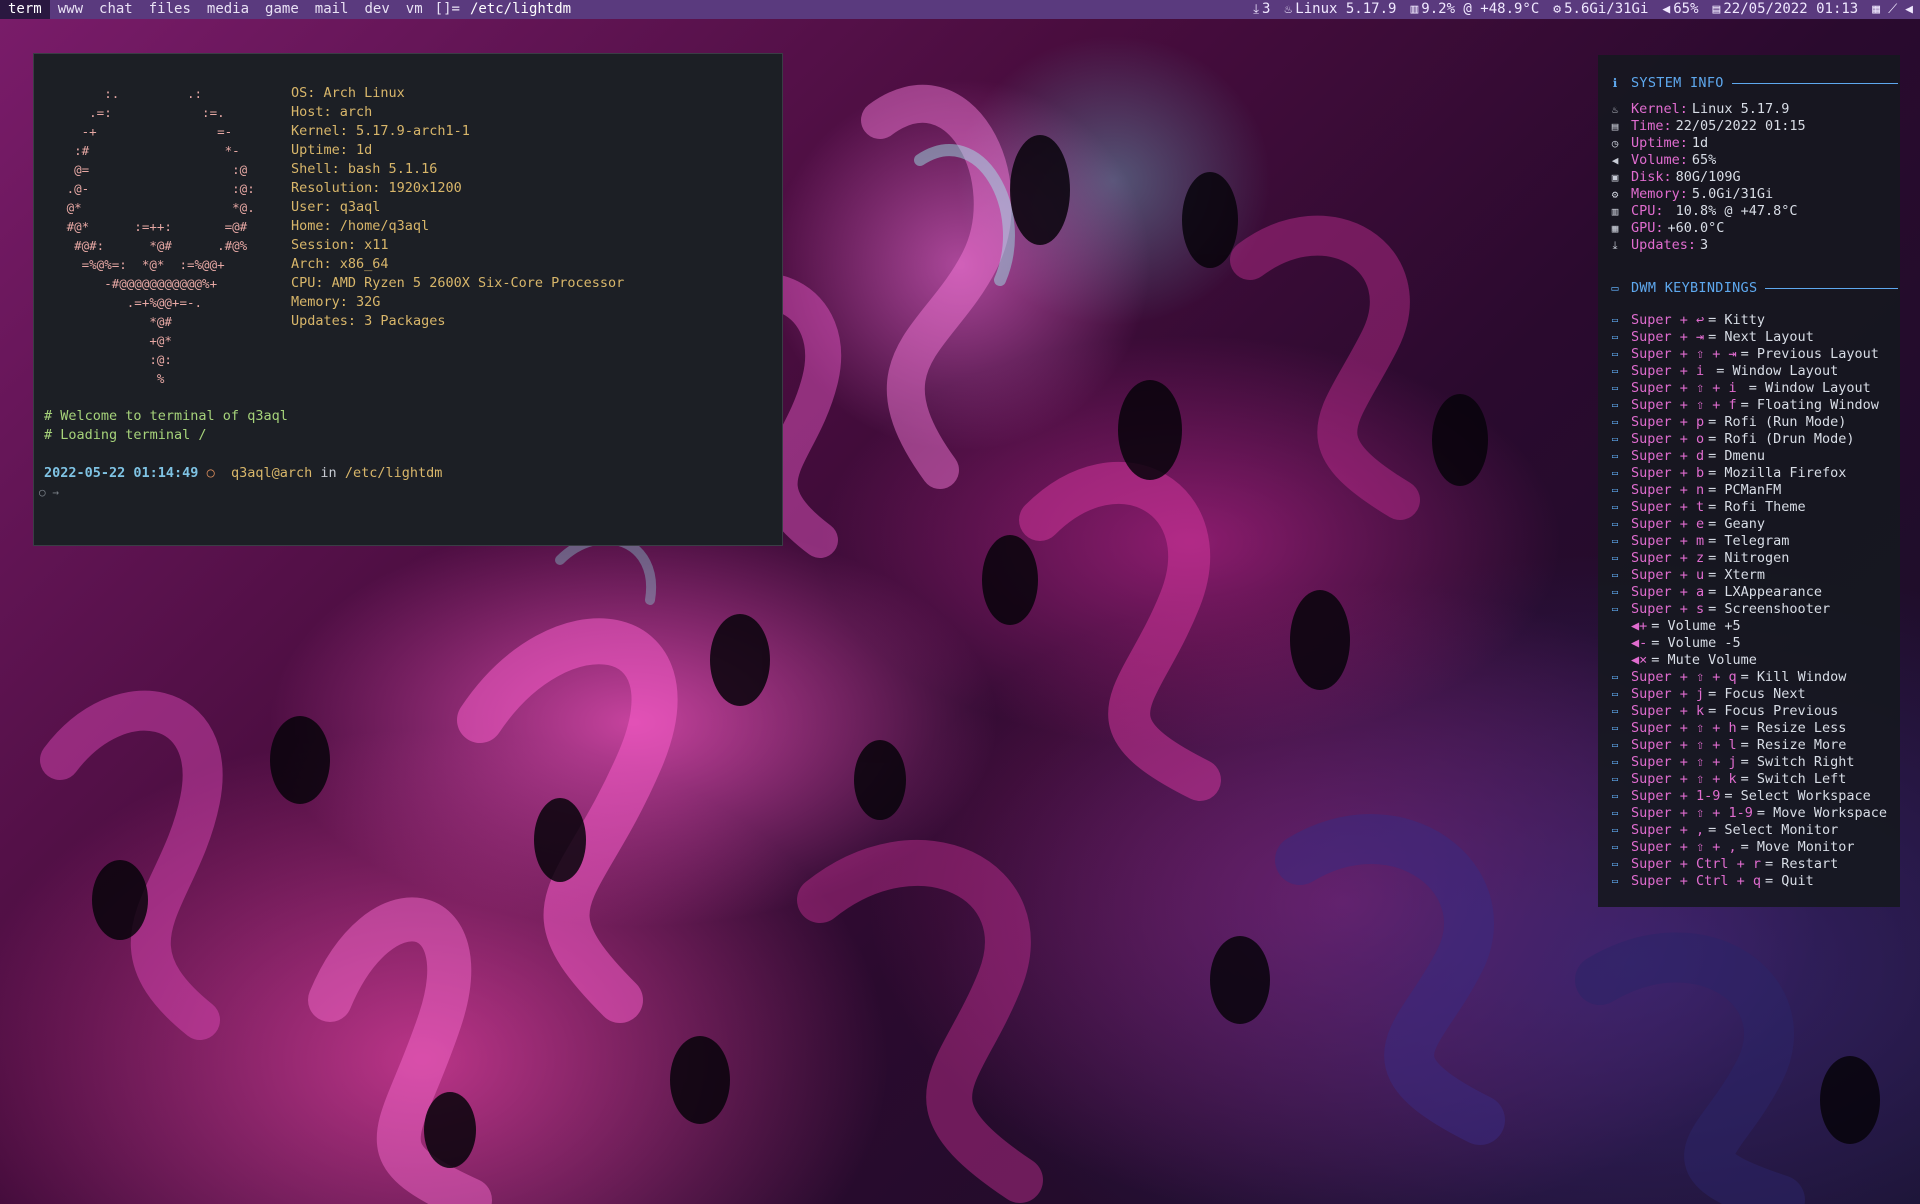 Image resolution: width=1920 pixels, height=1204 pixels. Describe the element at coordinates (1668, 524) in the screenshot. I see `keybinding-combo: Super + e` at that location.